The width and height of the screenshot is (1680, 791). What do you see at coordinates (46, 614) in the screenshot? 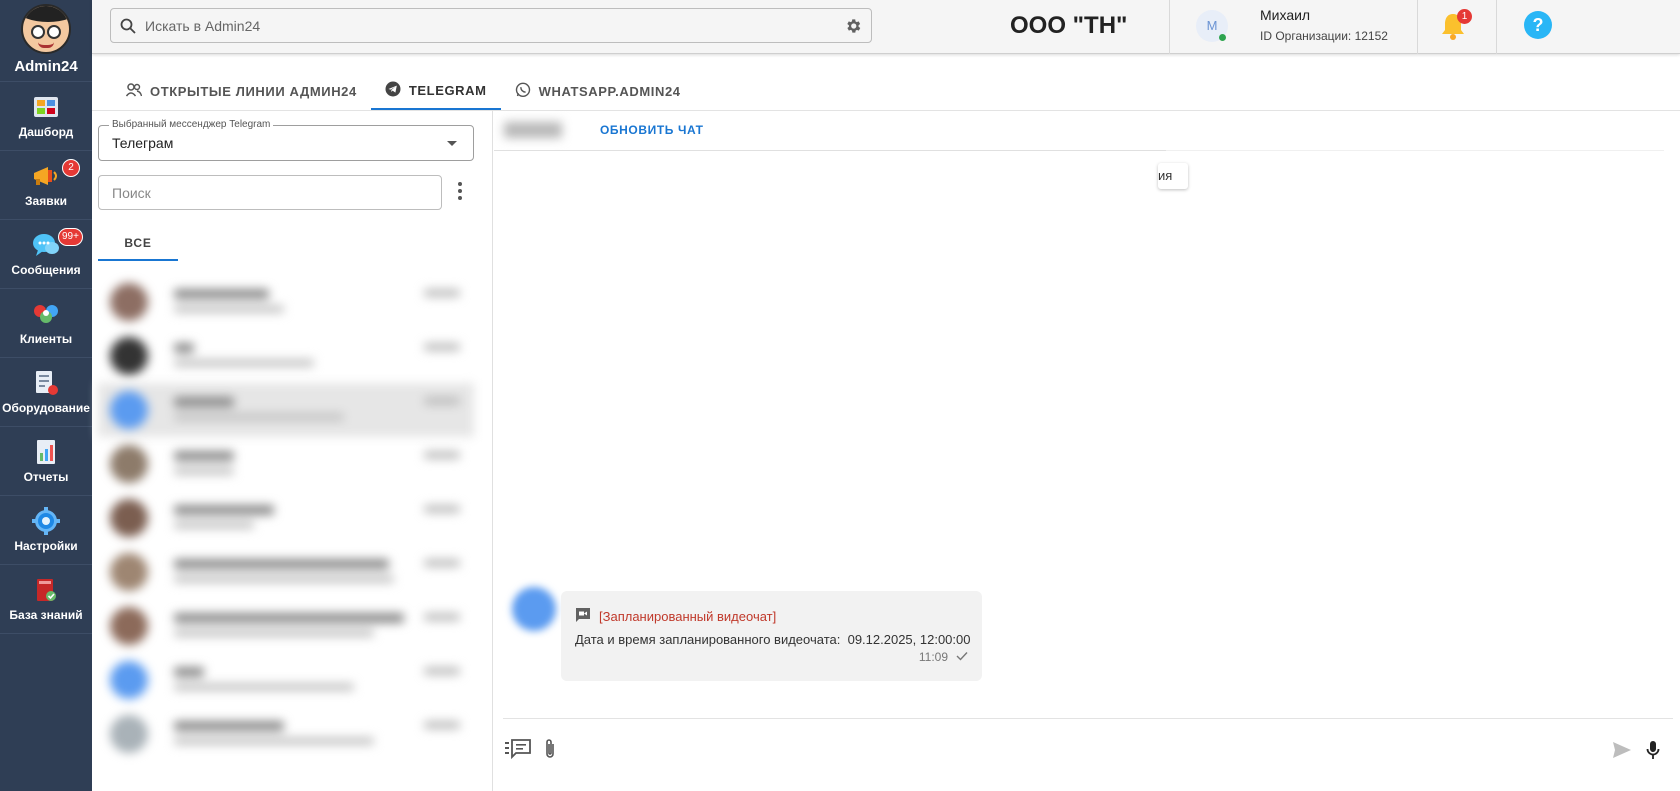
I see `sidebar-item-label: База знаний` at bounding box center [46, 614].